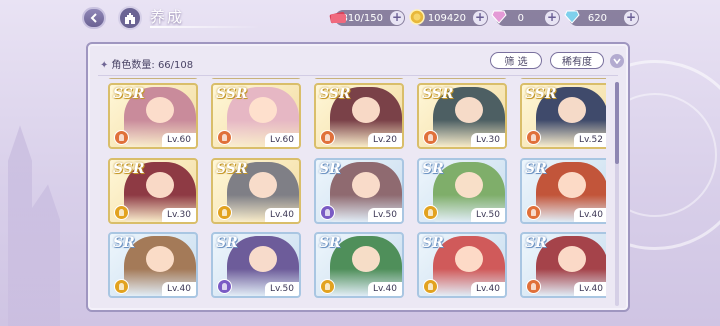 The width and height of the screenshot is (720, 326). I want to click on add-gold-button: +, so click(480, 18).